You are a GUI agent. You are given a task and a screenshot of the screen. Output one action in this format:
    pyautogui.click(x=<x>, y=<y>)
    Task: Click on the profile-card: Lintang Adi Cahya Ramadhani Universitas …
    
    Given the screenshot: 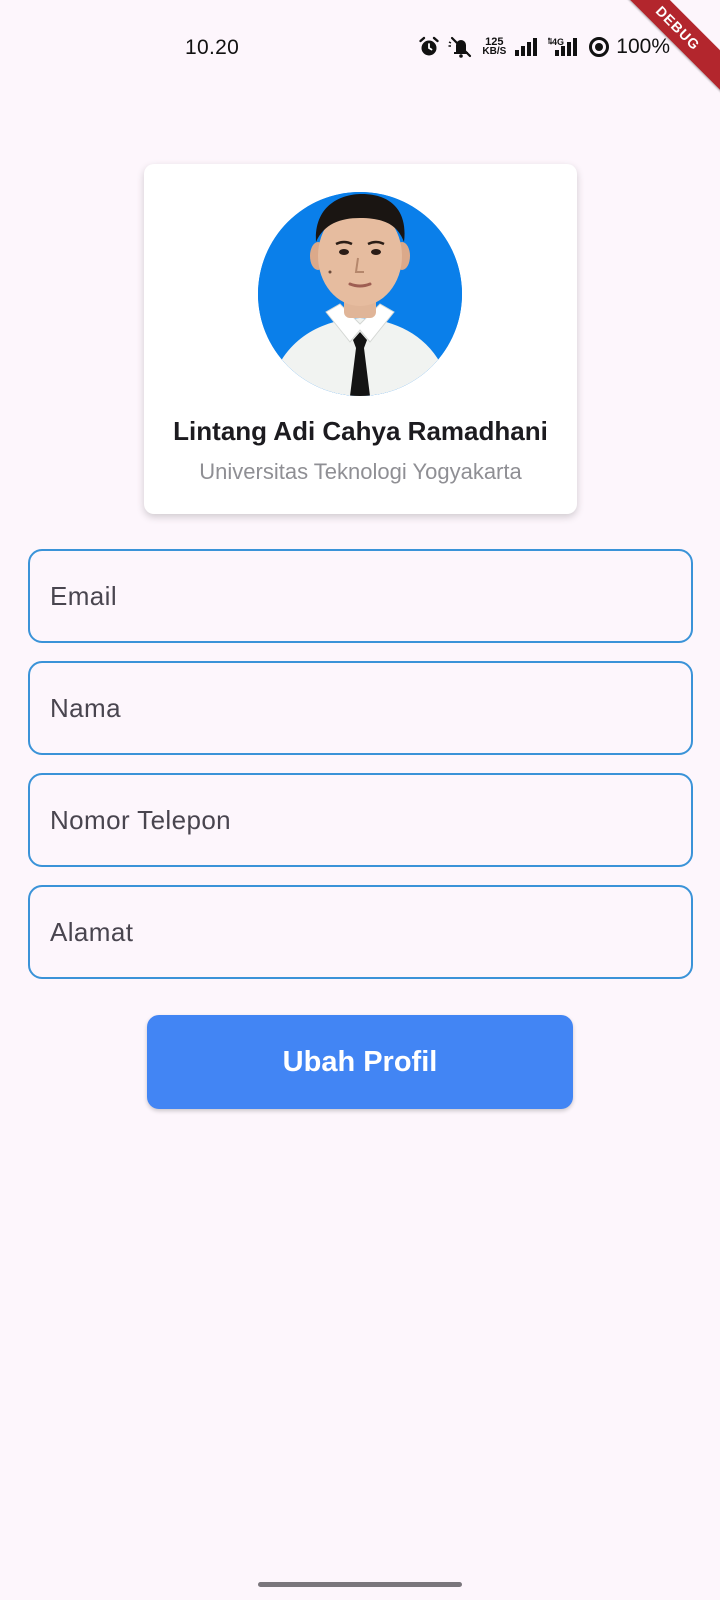 What is the action you would take?
    pyautogui.click(x=360, y=339)
    